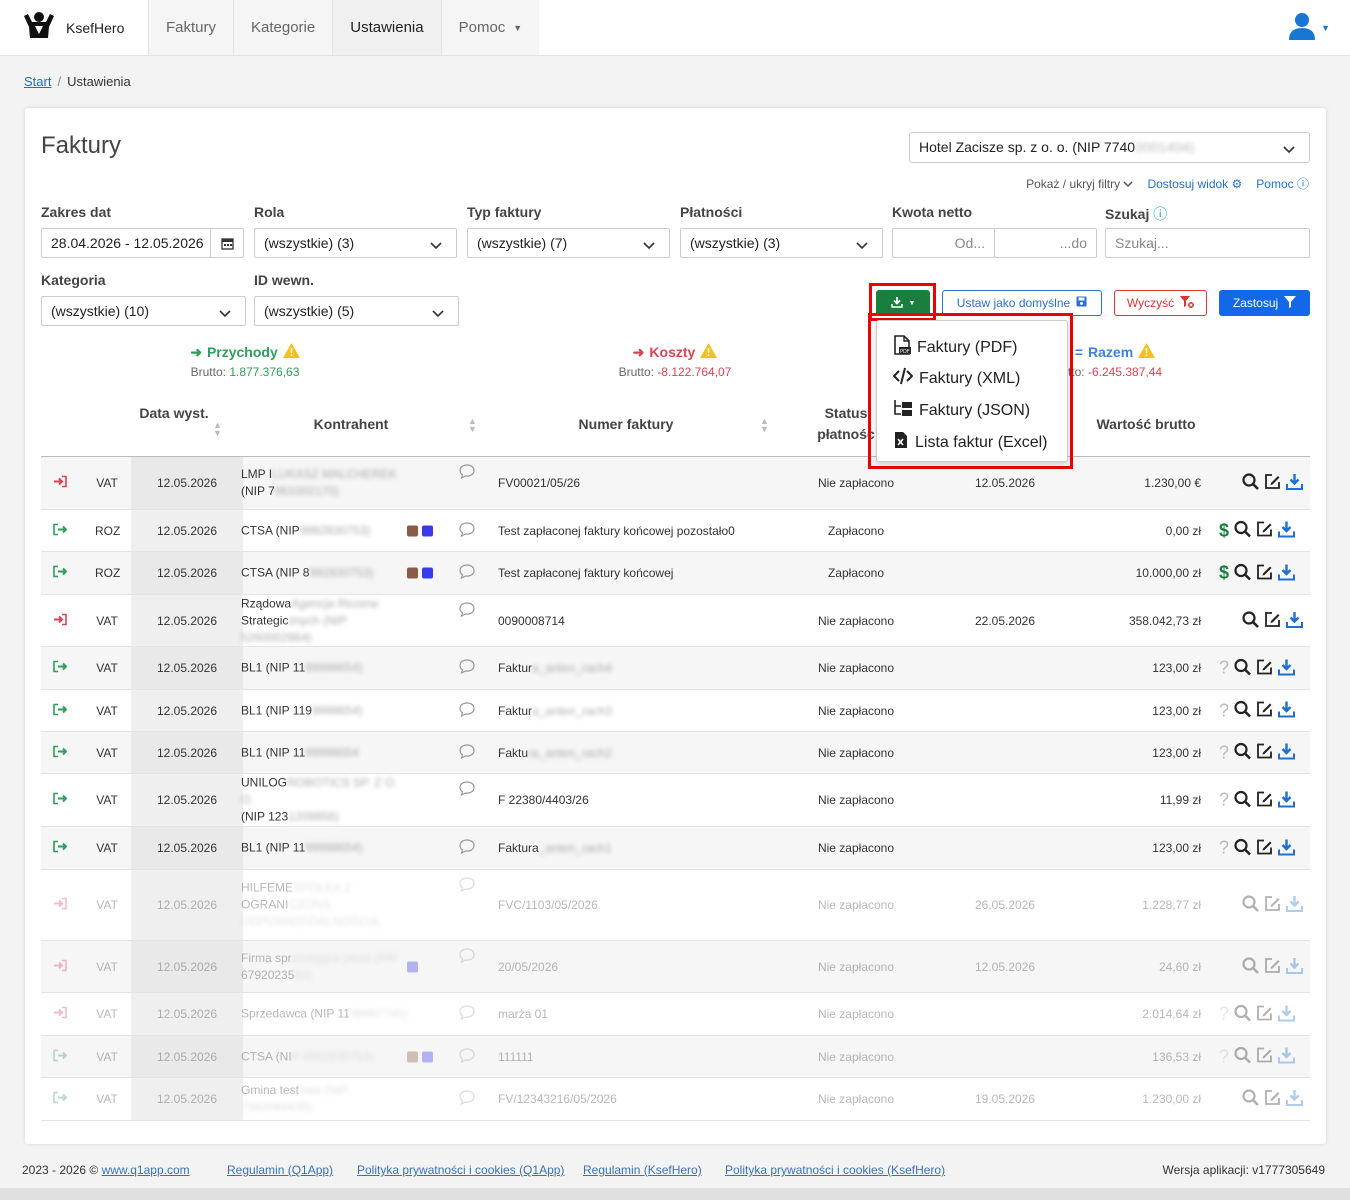 This screenshot has height=1200, width=1350. I want to click on export-excel-item: Lista faktur (Excel), so click(970, 442).